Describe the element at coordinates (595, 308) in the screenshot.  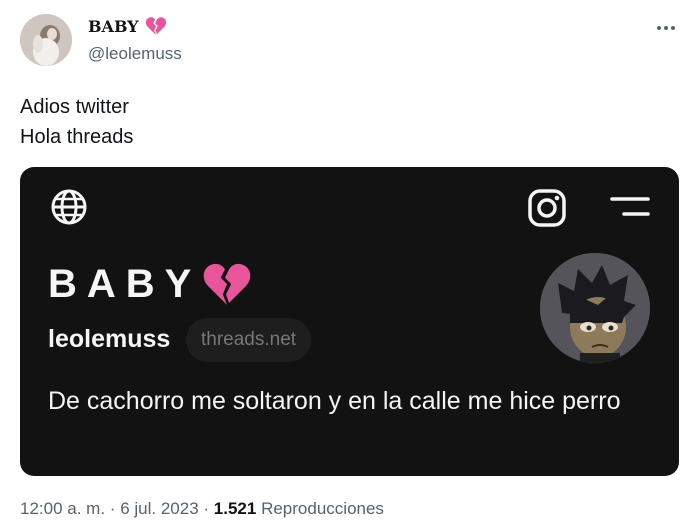
I see `card-profile-picture` at that location.